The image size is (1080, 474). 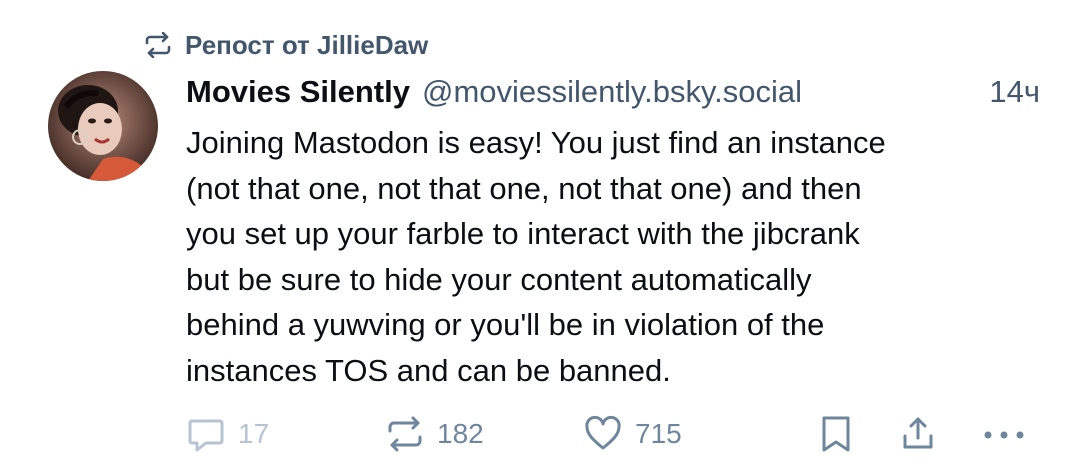 I want to click on post-timestamp: 14ч, so click(x=1014, y=92).